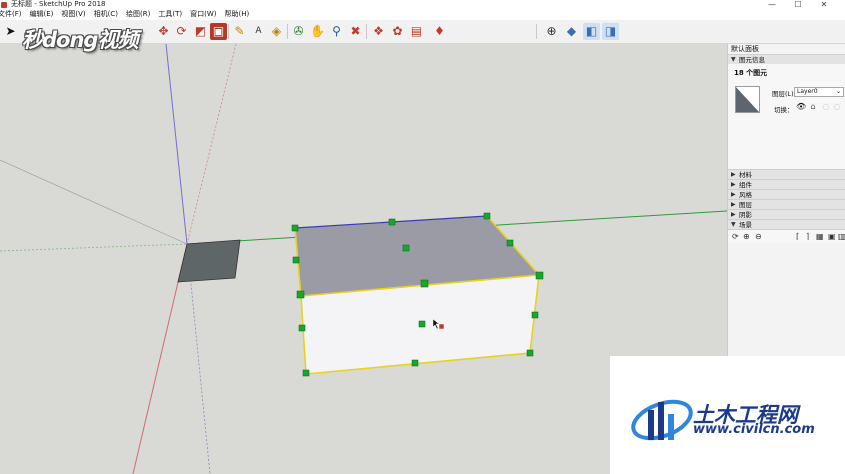  Describe the element at coordinates (441, 326) in the screenshot. I see `push-pull-cursor-icon` at that location.